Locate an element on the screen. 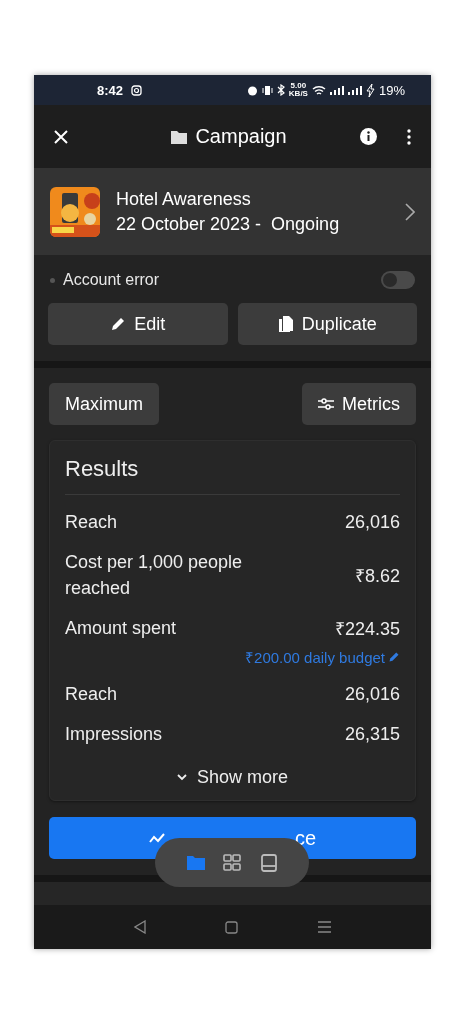  wifi-icon is located at coordinates (318, 90).